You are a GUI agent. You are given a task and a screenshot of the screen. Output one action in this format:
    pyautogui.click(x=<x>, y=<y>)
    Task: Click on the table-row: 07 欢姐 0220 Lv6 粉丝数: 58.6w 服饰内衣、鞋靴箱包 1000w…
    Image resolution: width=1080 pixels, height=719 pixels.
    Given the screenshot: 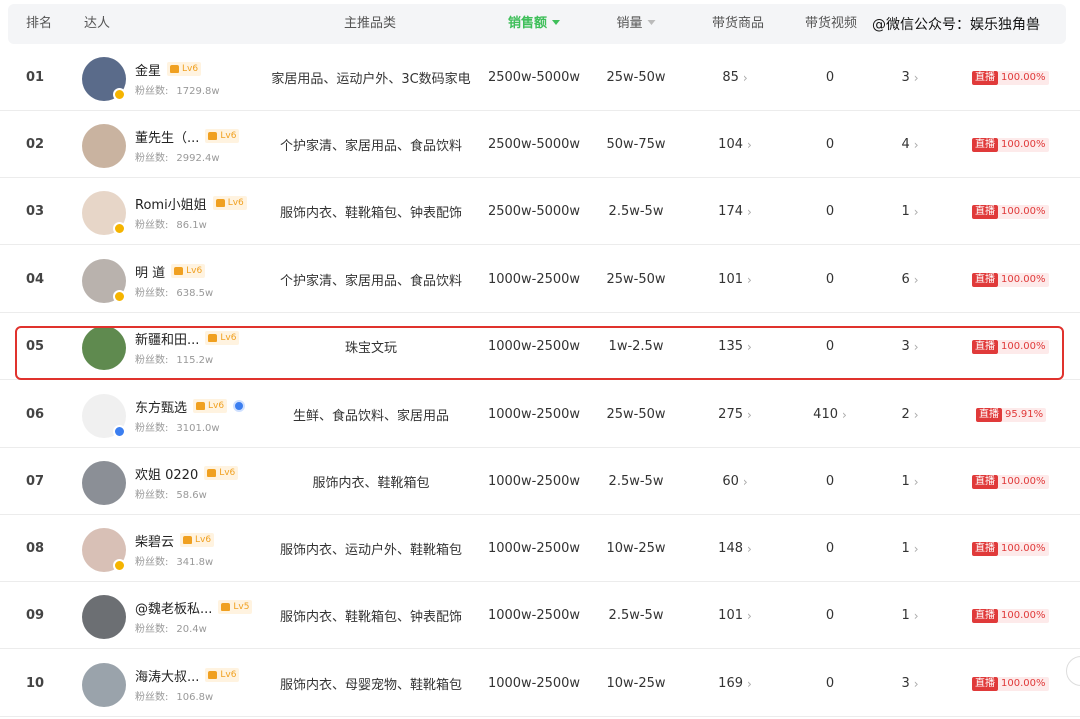 What is the action you would take?
    pyautogui.click(x=540, y=481)
    